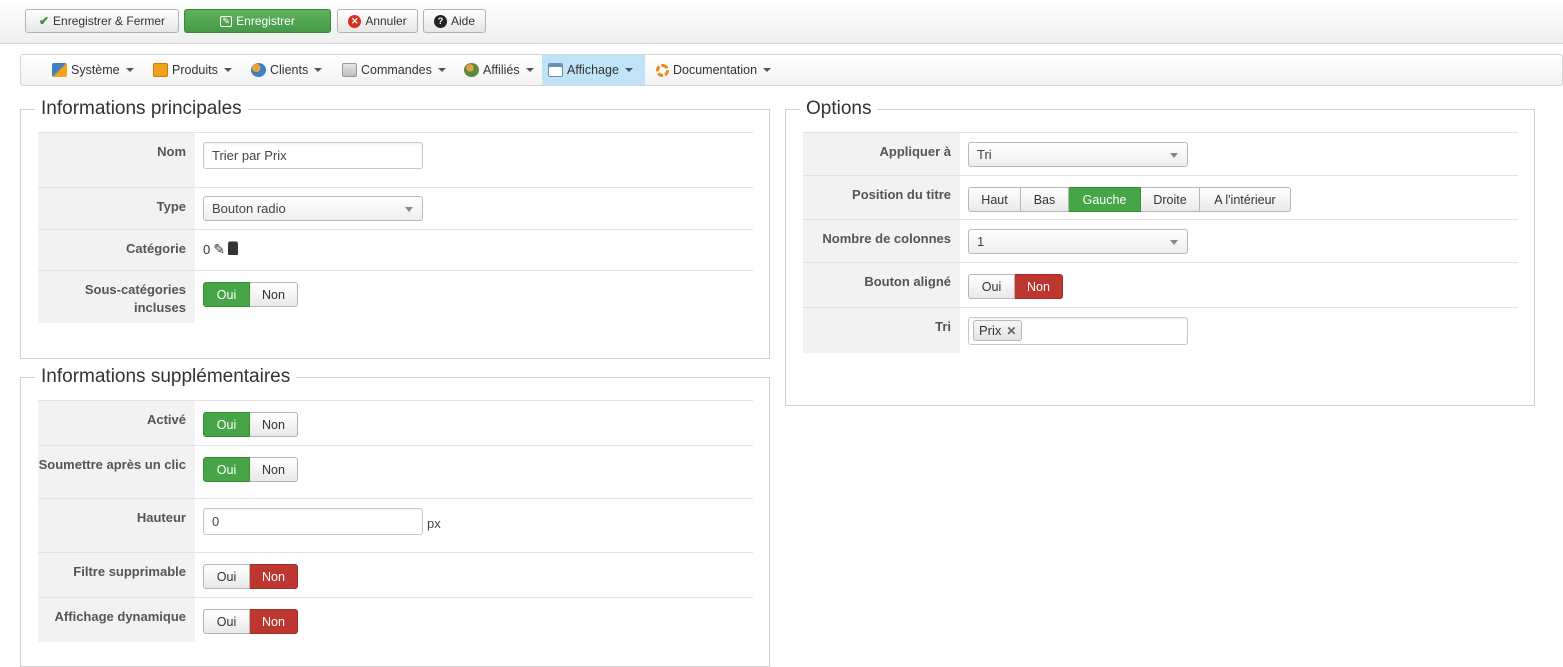 The height and width of the screenshot is (667, 1563). What do you see at coordinates (141, 109) in the screenshot?
I see `main-info-legend: Informations principales` at bounding box center [141, 109].